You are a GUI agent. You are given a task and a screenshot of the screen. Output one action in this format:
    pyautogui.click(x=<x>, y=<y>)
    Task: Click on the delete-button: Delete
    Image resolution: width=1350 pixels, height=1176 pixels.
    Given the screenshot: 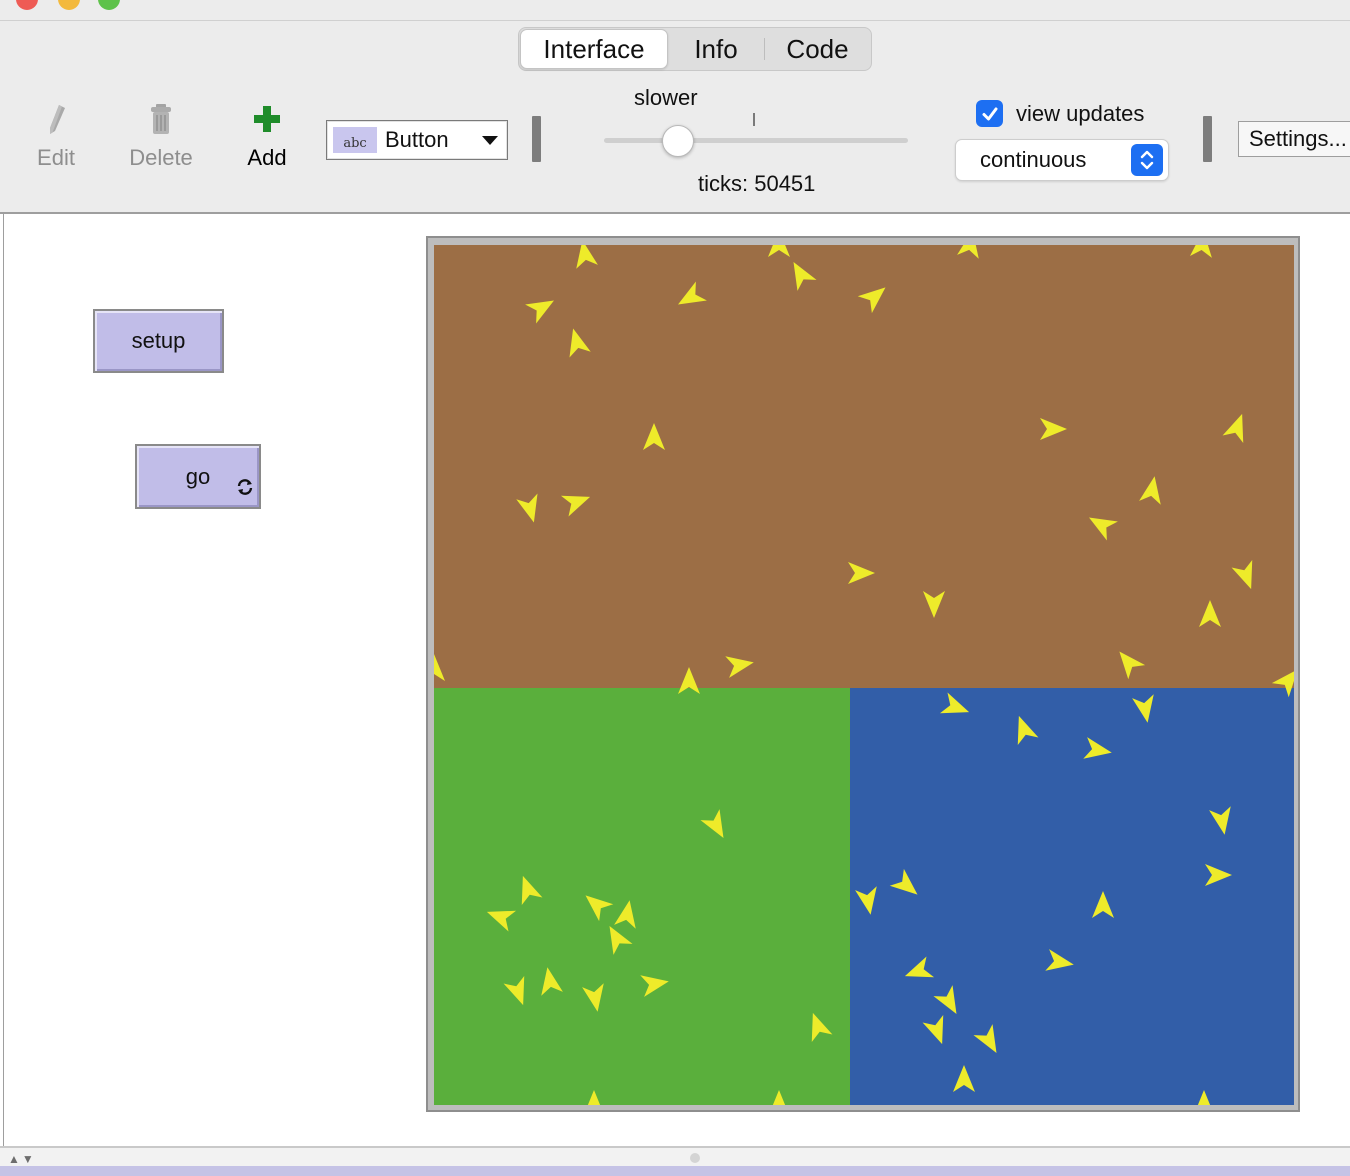 What is the action you would take?
    pyautogui.click(x=161, y=136)
    